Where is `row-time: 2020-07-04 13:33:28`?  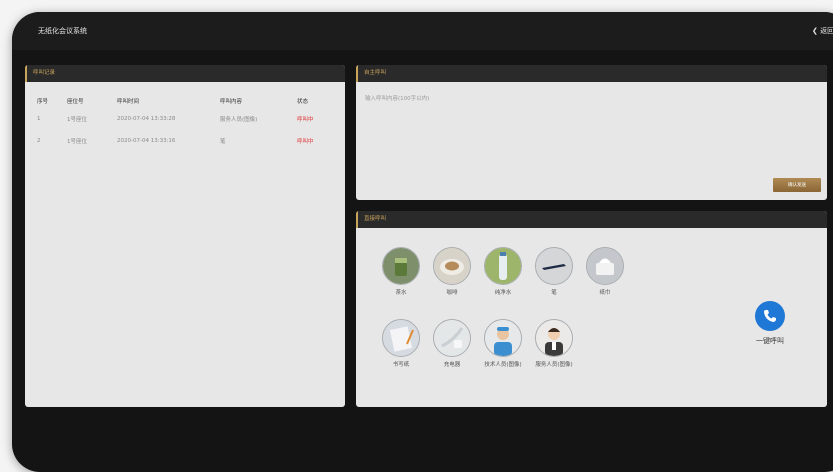
row-time: 2020-07-04 13:33:28 is located at coordinates (146, 119).